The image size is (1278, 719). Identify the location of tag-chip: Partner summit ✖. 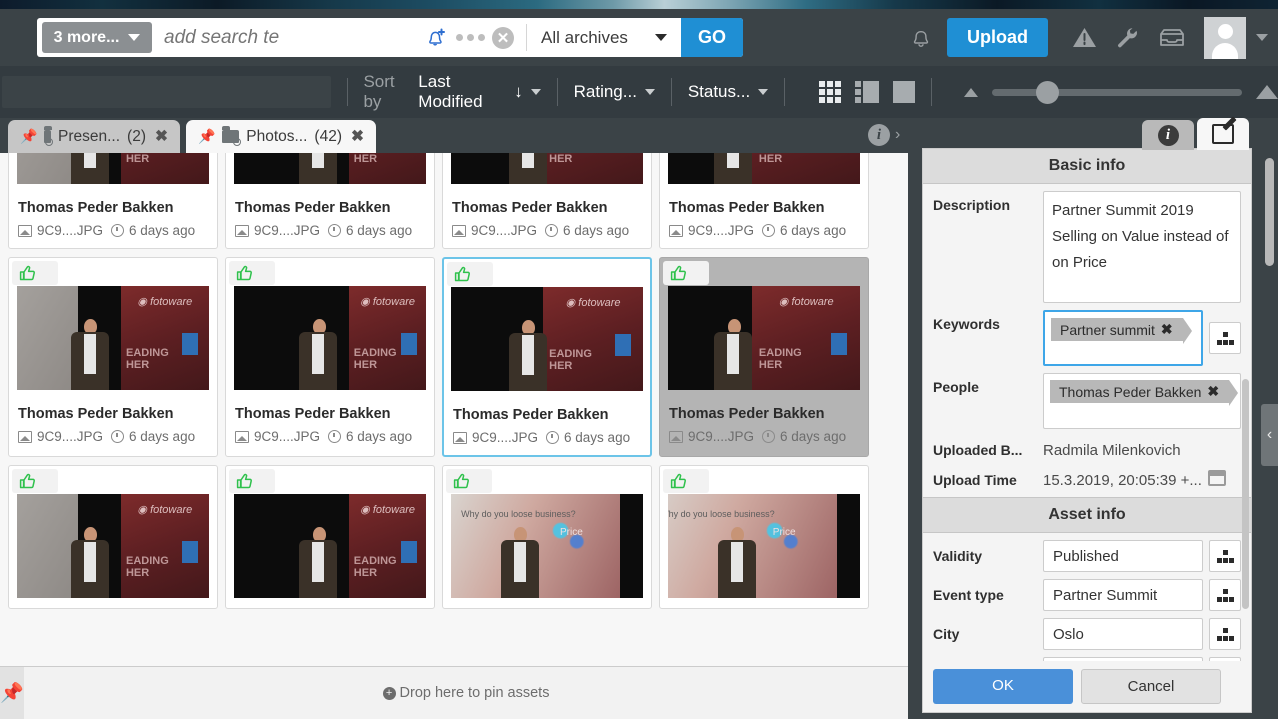
(1121, 331).